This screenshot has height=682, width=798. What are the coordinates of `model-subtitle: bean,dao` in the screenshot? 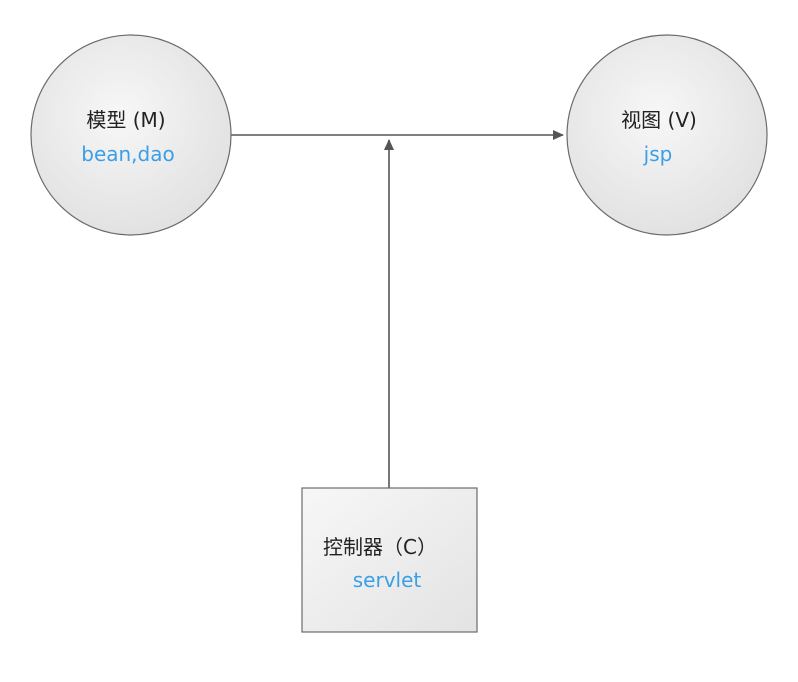 It's located at (127, 154).